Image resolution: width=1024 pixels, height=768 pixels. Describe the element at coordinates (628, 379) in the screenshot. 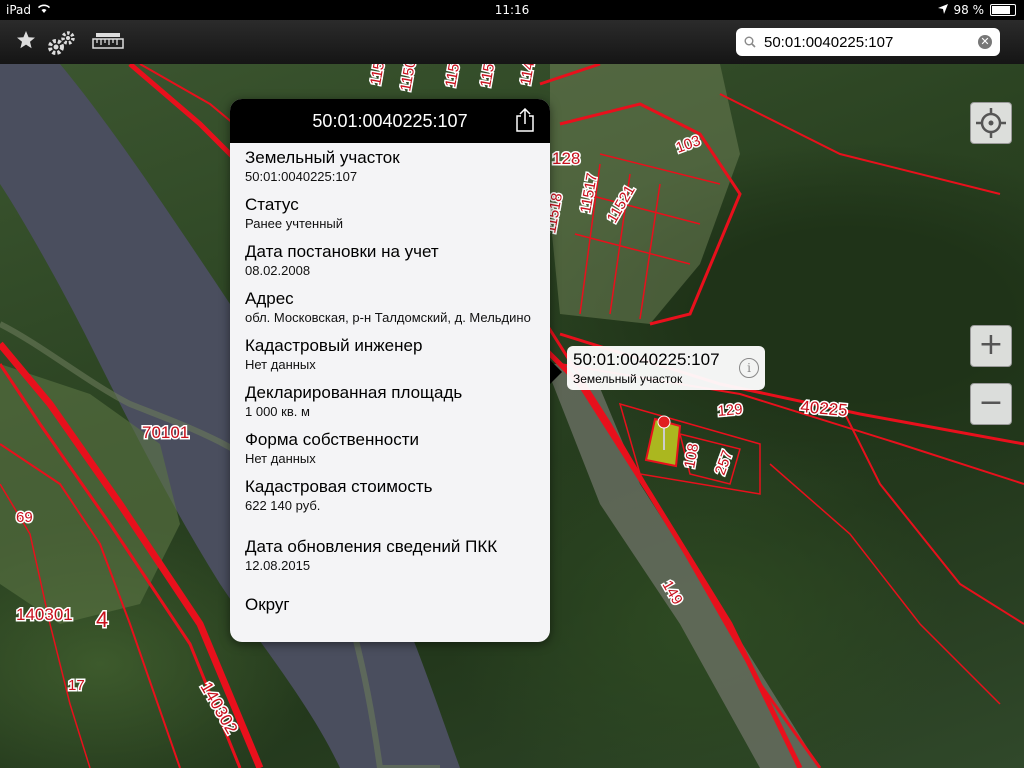

I see `callout-subtitle: Земельный участок` at that location.